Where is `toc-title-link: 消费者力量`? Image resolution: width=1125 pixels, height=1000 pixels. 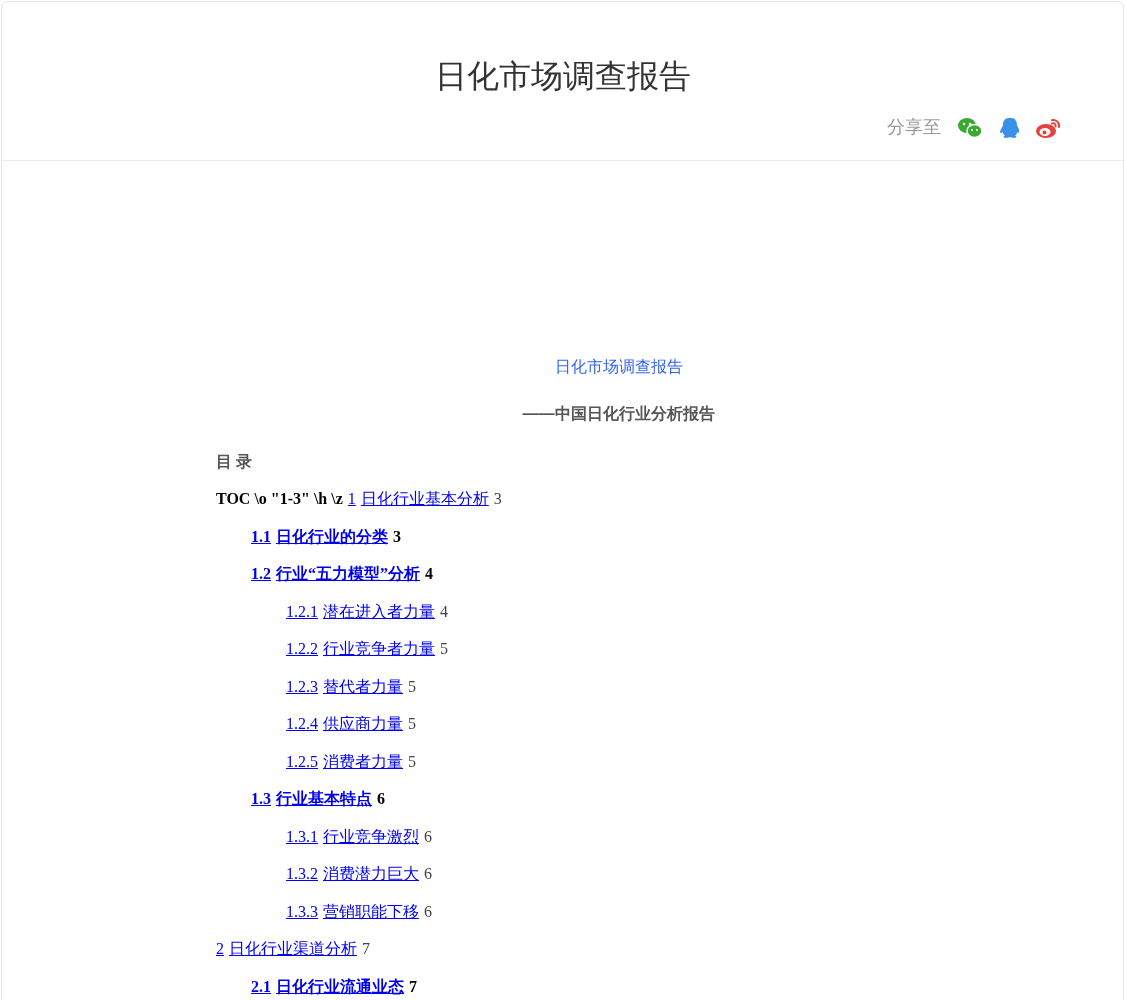
toc-title-link: 消费者力量 is located at coordinates (363, 761).